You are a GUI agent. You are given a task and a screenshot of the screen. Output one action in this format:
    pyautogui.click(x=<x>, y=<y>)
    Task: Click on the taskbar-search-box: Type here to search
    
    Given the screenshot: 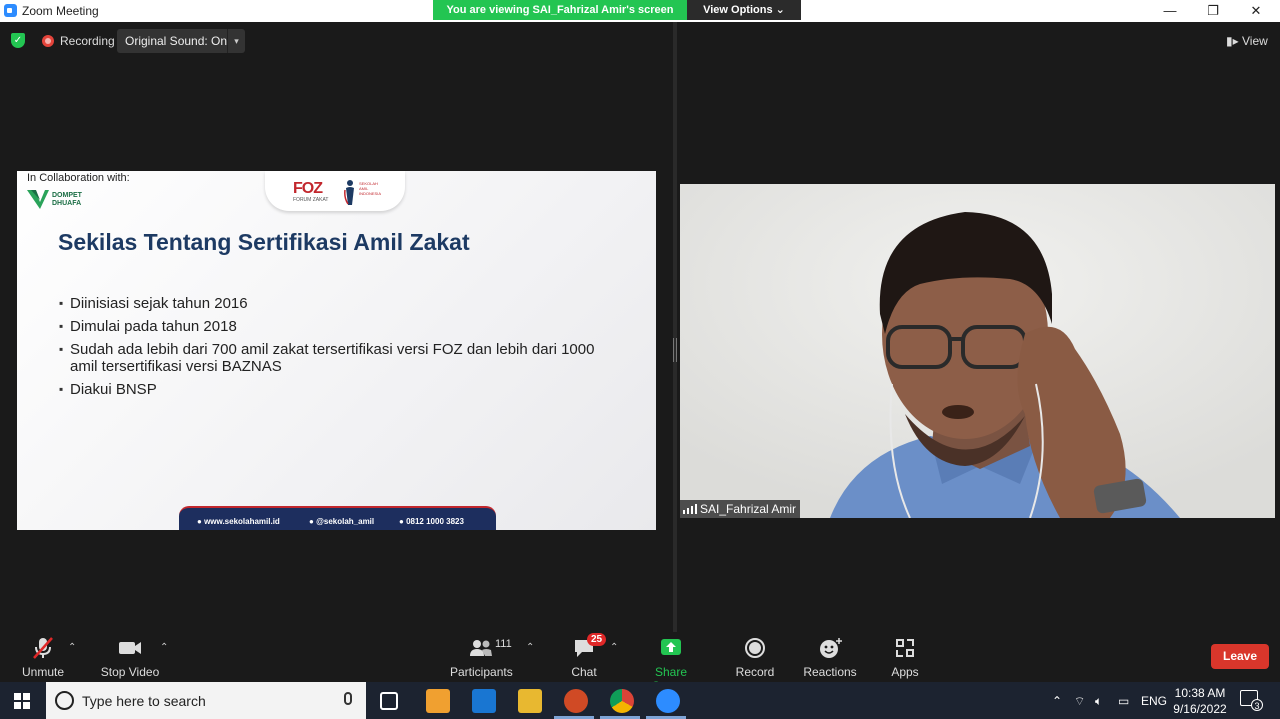 What is the action you would take?
    pyautogui.click(x=206, y=700)
    